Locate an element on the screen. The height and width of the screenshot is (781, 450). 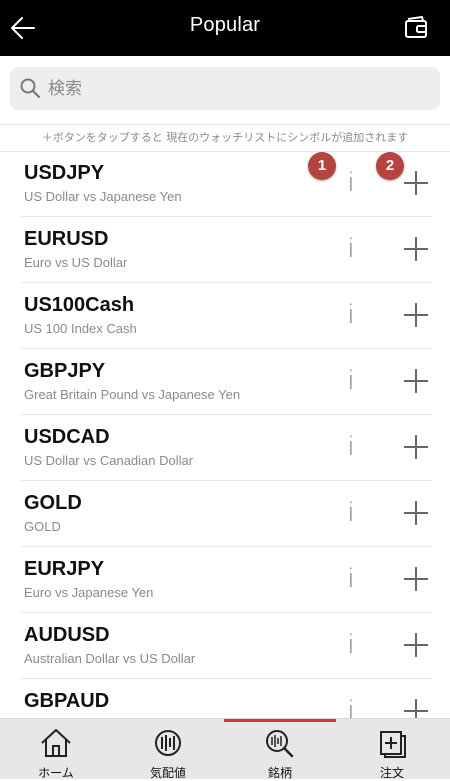
search-icon is located at coordinates (30, 88).